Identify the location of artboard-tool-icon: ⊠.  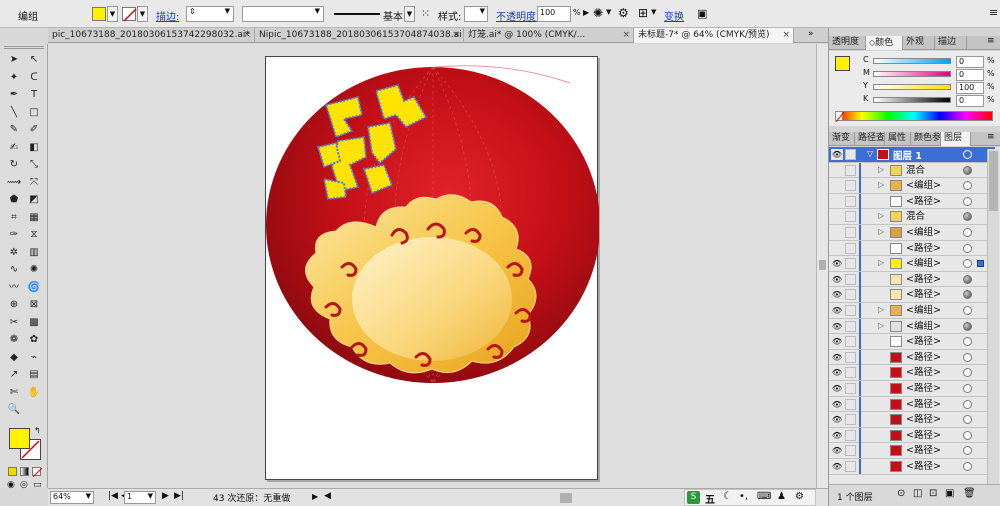
(34, 304).